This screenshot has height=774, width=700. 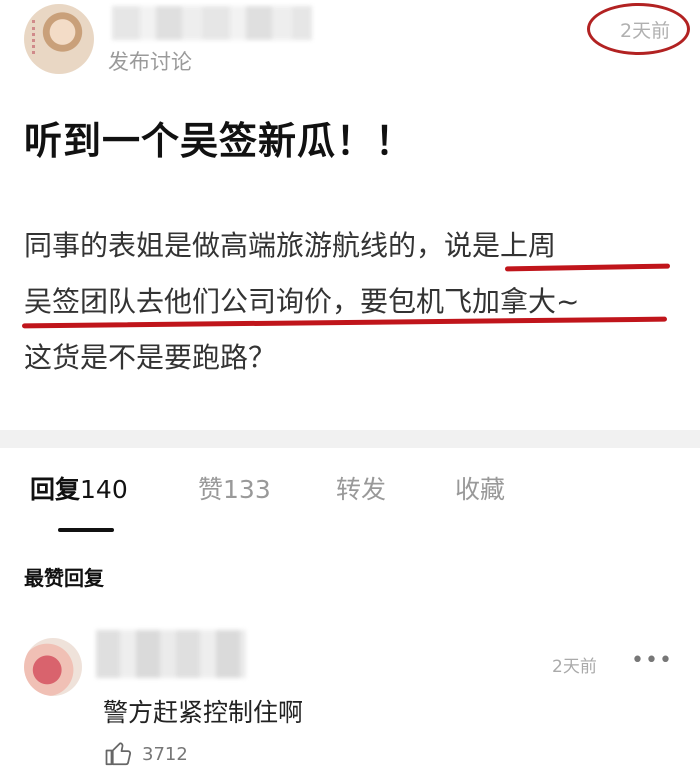 What do you see at coordinates (118, 754) in the screenshot?
I see `thumbs-up-icon` at bounding box center [118, 754].